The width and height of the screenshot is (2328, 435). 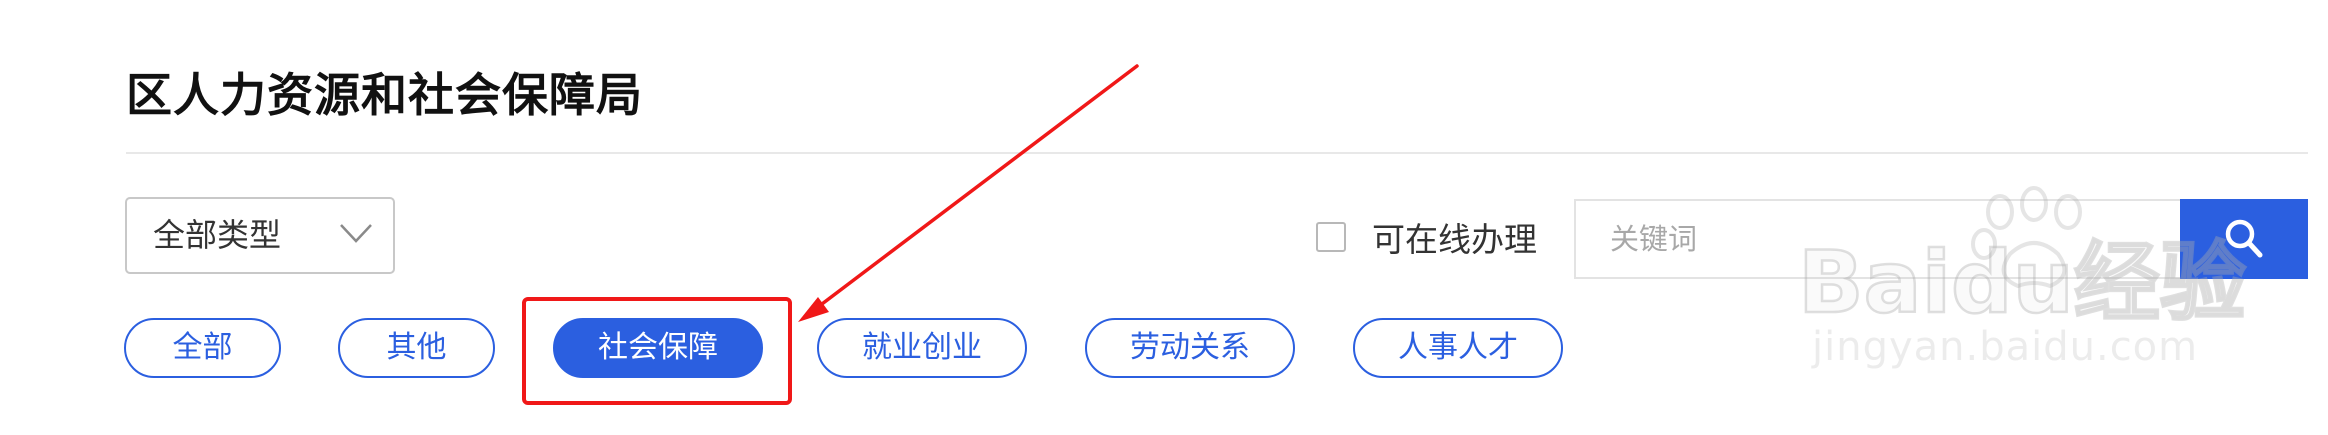 I want to click on svg-text: Baidu经验, so click(x=2022, y=278).